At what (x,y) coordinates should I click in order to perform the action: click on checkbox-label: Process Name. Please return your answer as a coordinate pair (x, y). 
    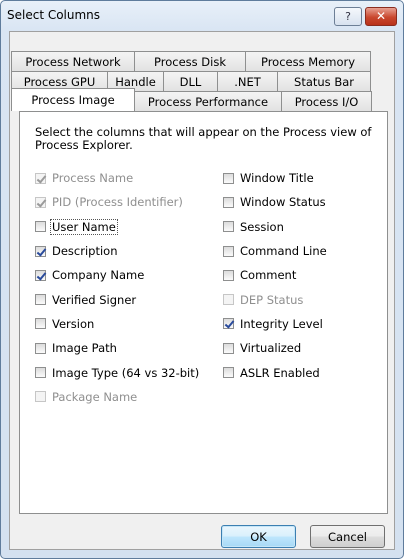
    Looking at the image, I should click on (93, 178).